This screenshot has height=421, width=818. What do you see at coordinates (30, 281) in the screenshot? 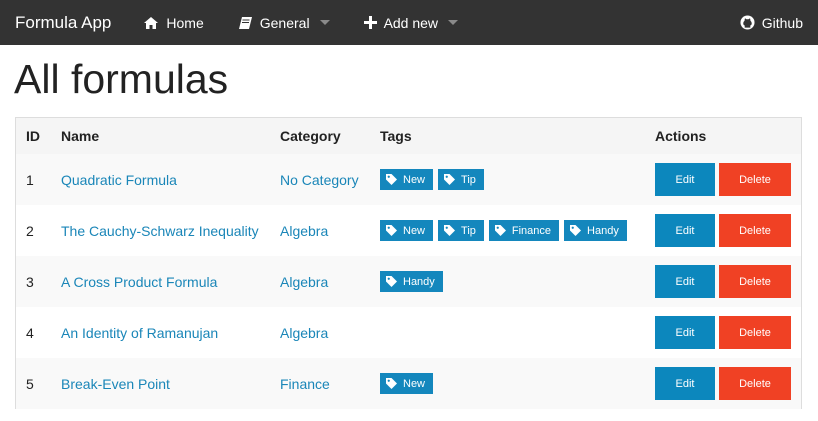
I see `formula-id: 3` at bounding box center [30, 281].